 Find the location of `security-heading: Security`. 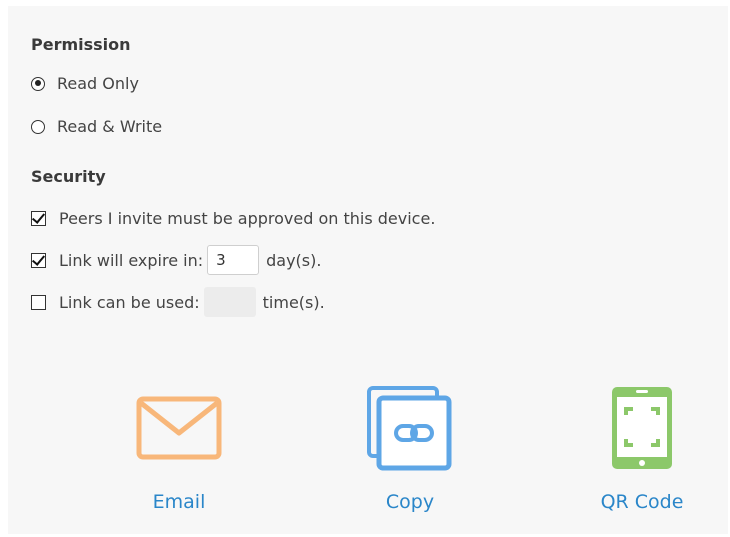

security-heading: Security is located at coordinates (68, 176).